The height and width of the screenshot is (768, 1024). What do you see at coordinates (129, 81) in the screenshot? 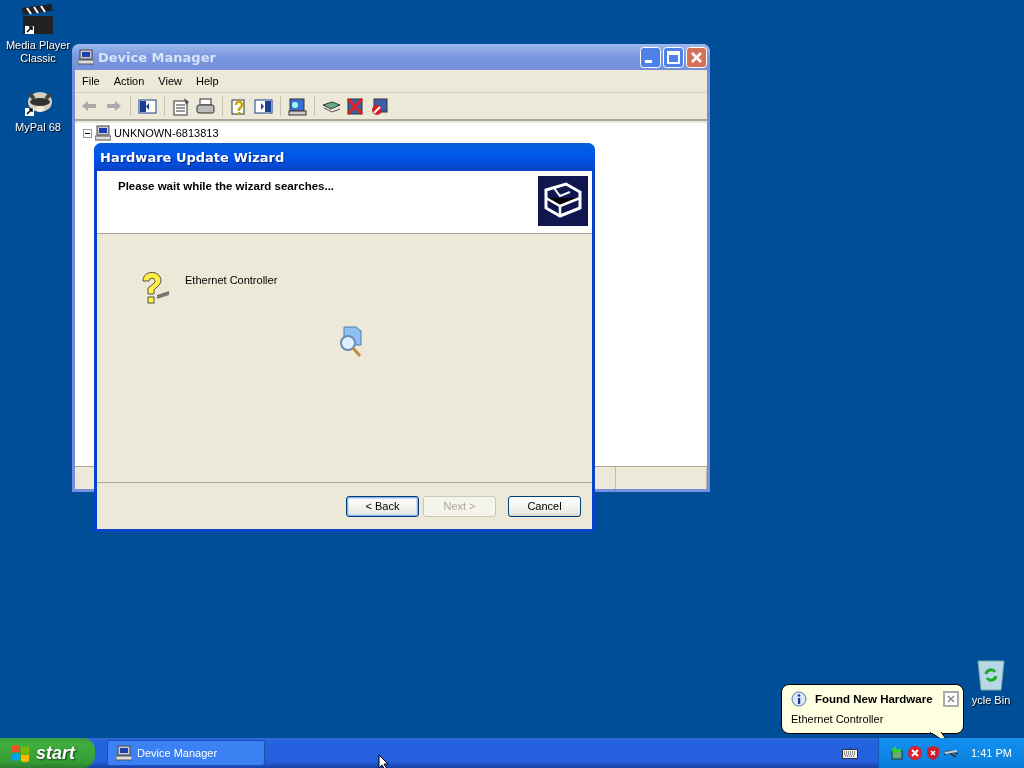
I see `menu-item: Action` at bounding box center [129, 81].